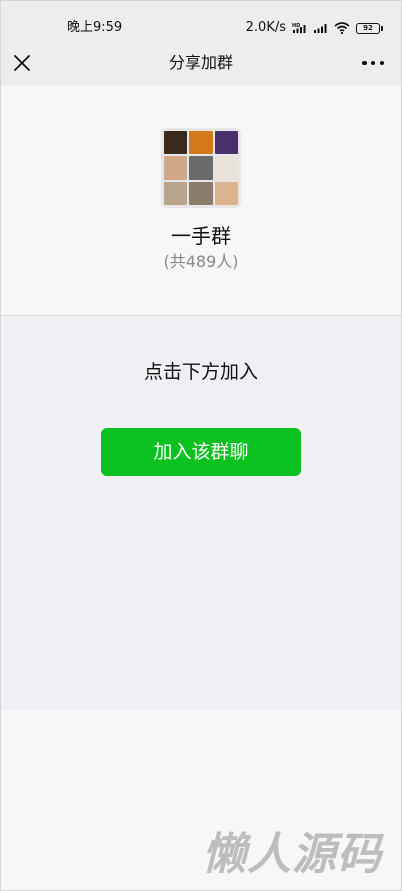  I want to click on member-count: (共489人), so click(201, 261).